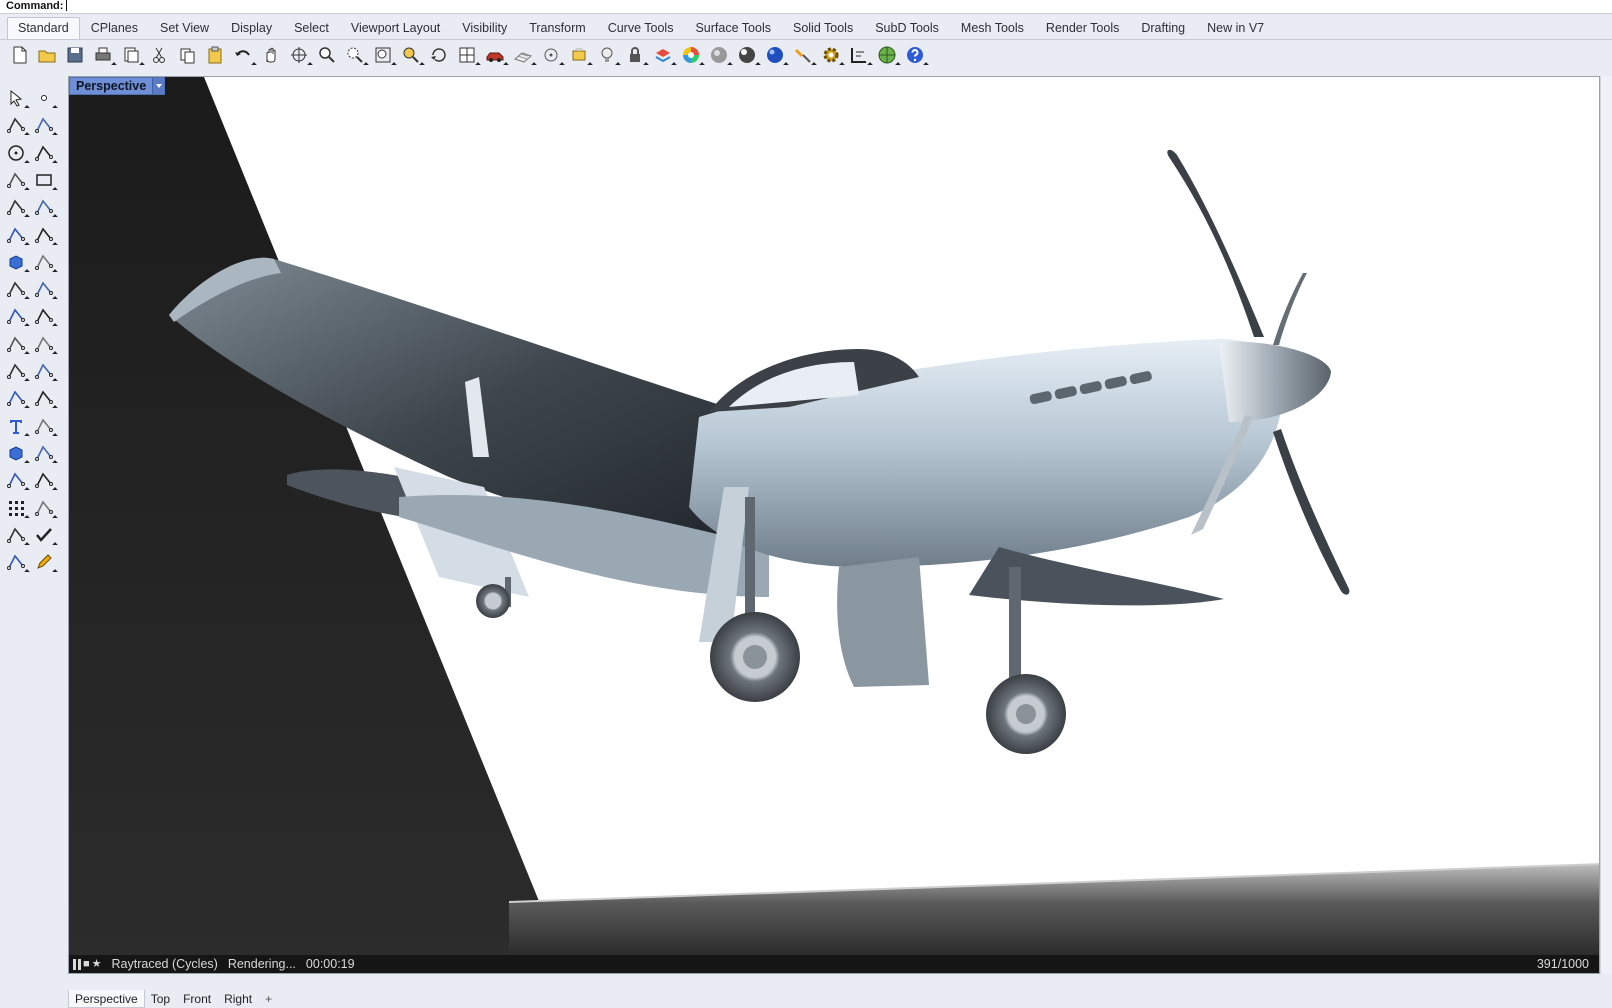  I want to click on color-wheel-icon, so click(691, 55).